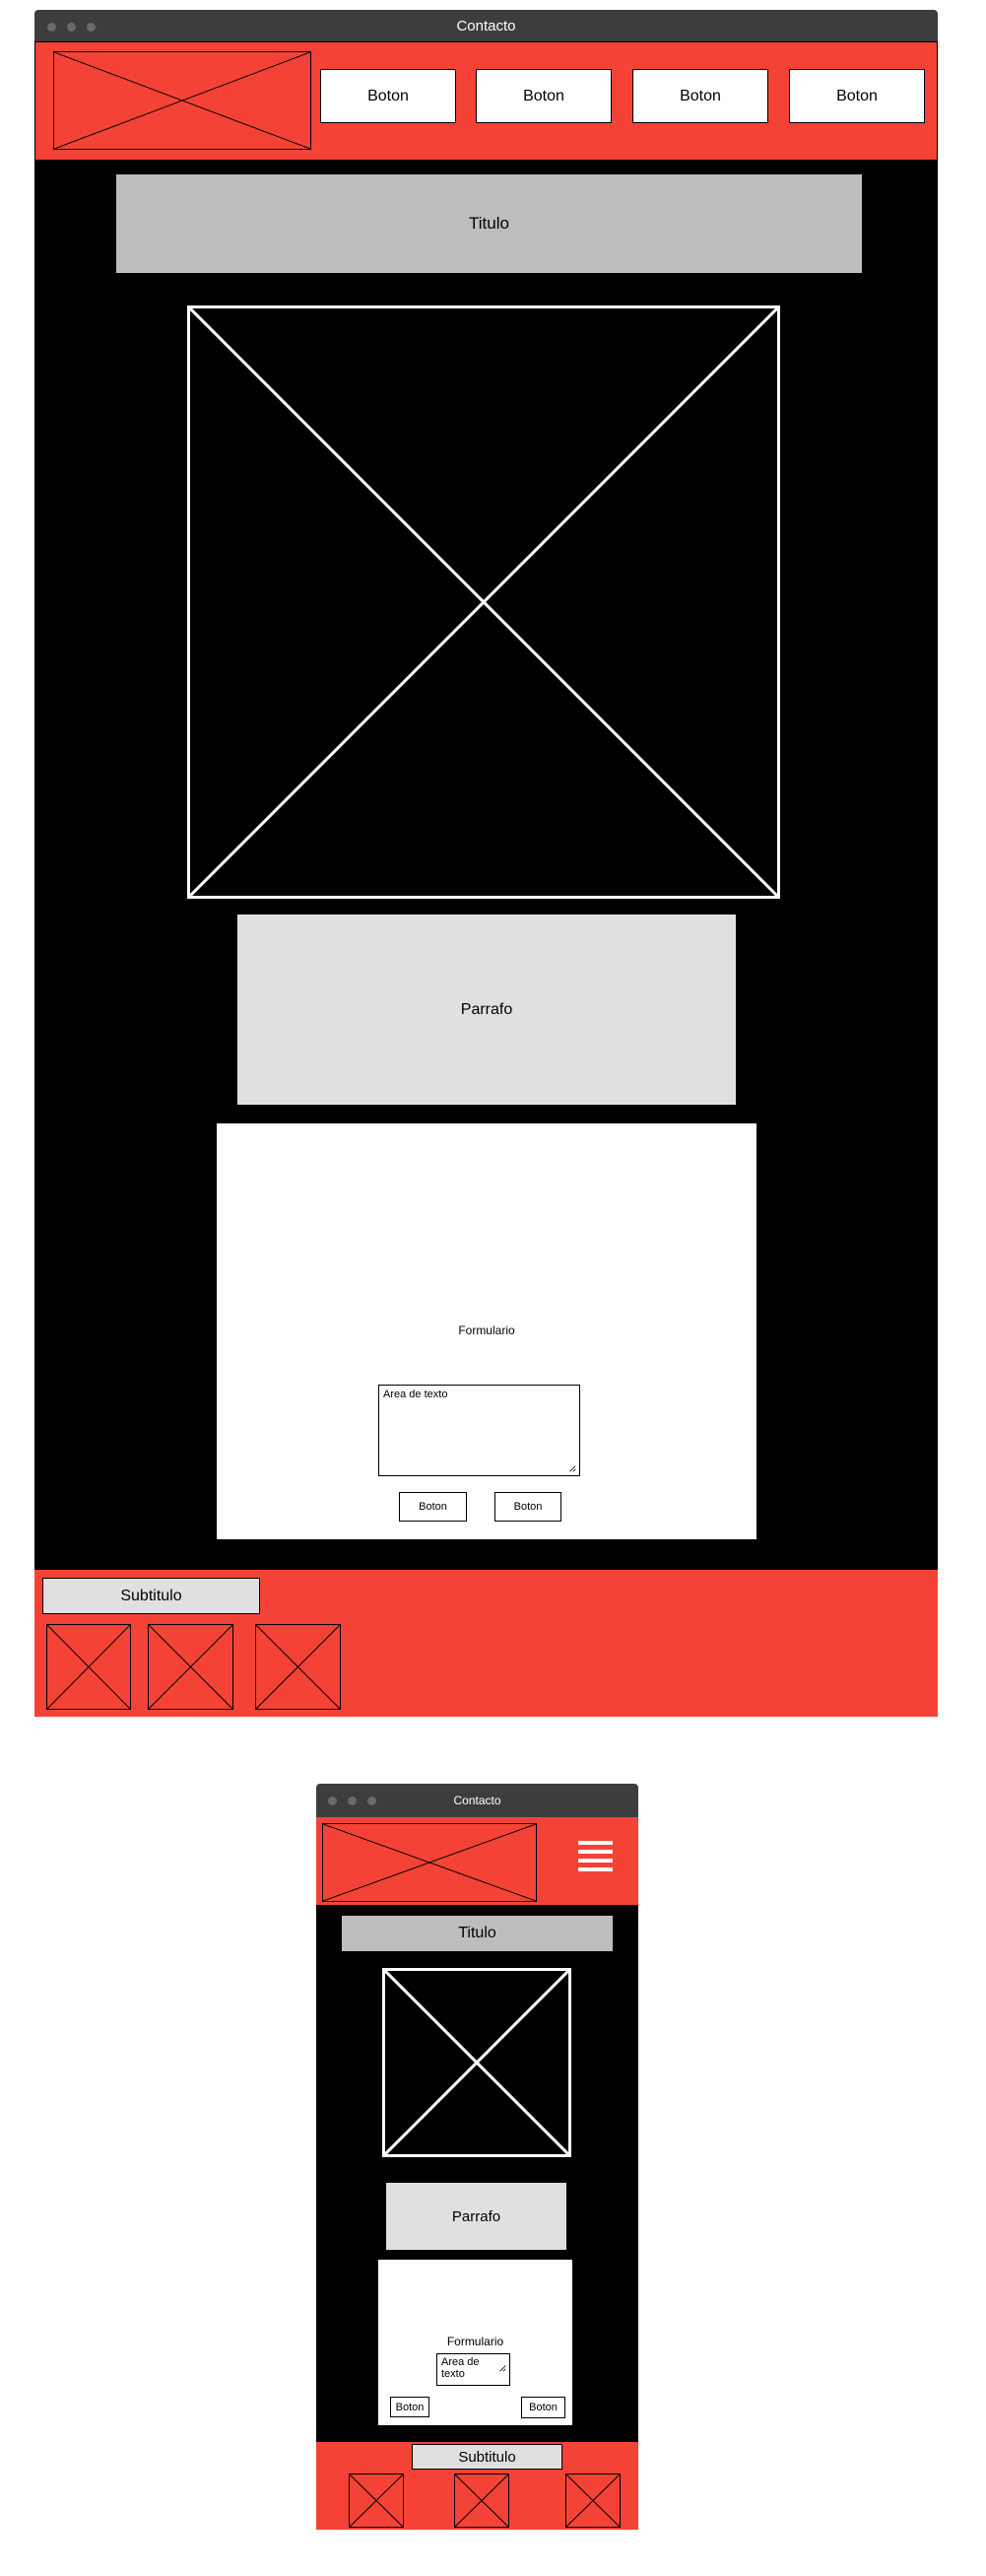 This screenshot has height=2576, width=986. Describe the element at coordinates (483, 602) in the screenshot. I see `desktop-hero-image-placeholder-icon` at that location.